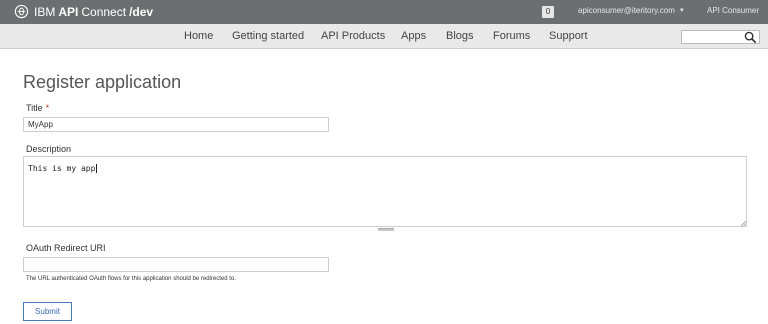 This screenshot has width=768, height=324. What do you see at coordinates (66, 248) in the screenshot?
I see `oauth-label: OAuth Redirect URI` at bounding box center [66, 248].